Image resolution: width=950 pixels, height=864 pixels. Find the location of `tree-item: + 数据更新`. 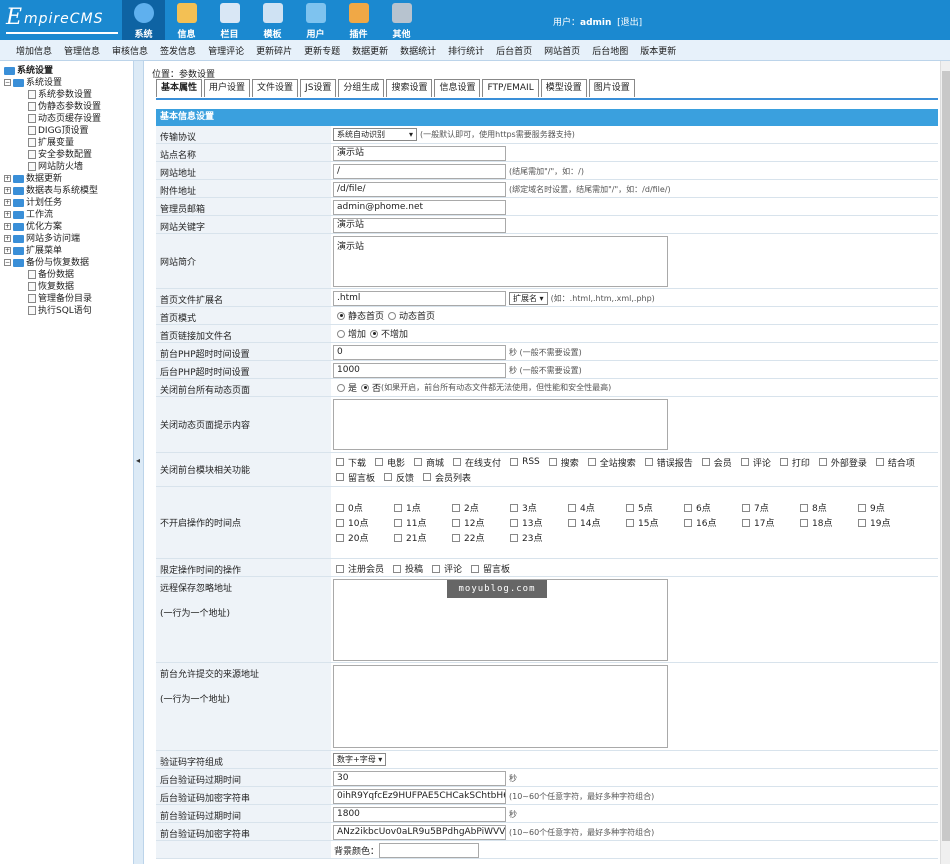

tree-item: + 数据更新 is located at coordinates (68, 179).